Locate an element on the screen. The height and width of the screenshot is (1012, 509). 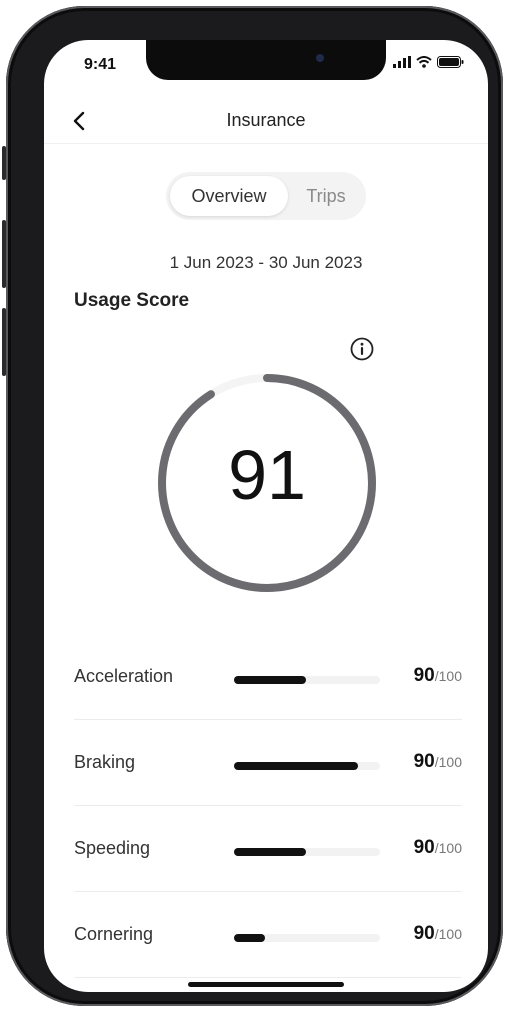
notch is located at coordinates (266, 60).